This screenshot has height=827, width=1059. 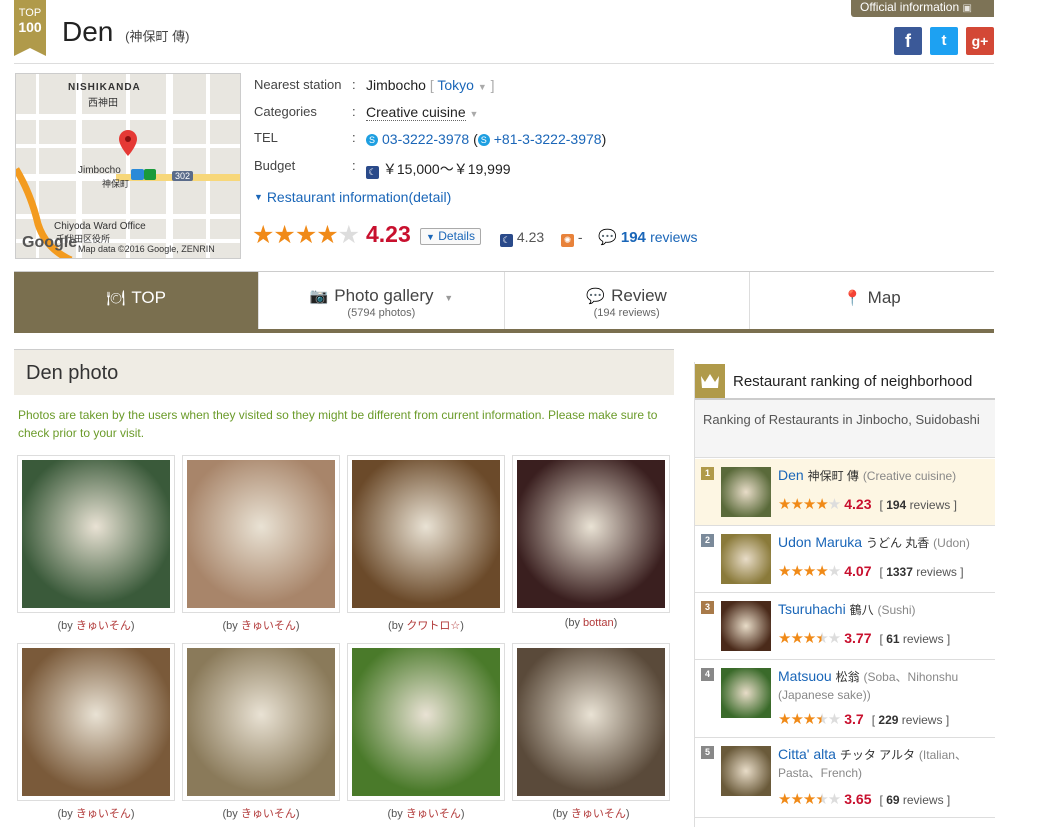 What do you see at coordinates (580, 237) in the screenshot?
I see `lunch-score: -` at bounding box center [580, 237].